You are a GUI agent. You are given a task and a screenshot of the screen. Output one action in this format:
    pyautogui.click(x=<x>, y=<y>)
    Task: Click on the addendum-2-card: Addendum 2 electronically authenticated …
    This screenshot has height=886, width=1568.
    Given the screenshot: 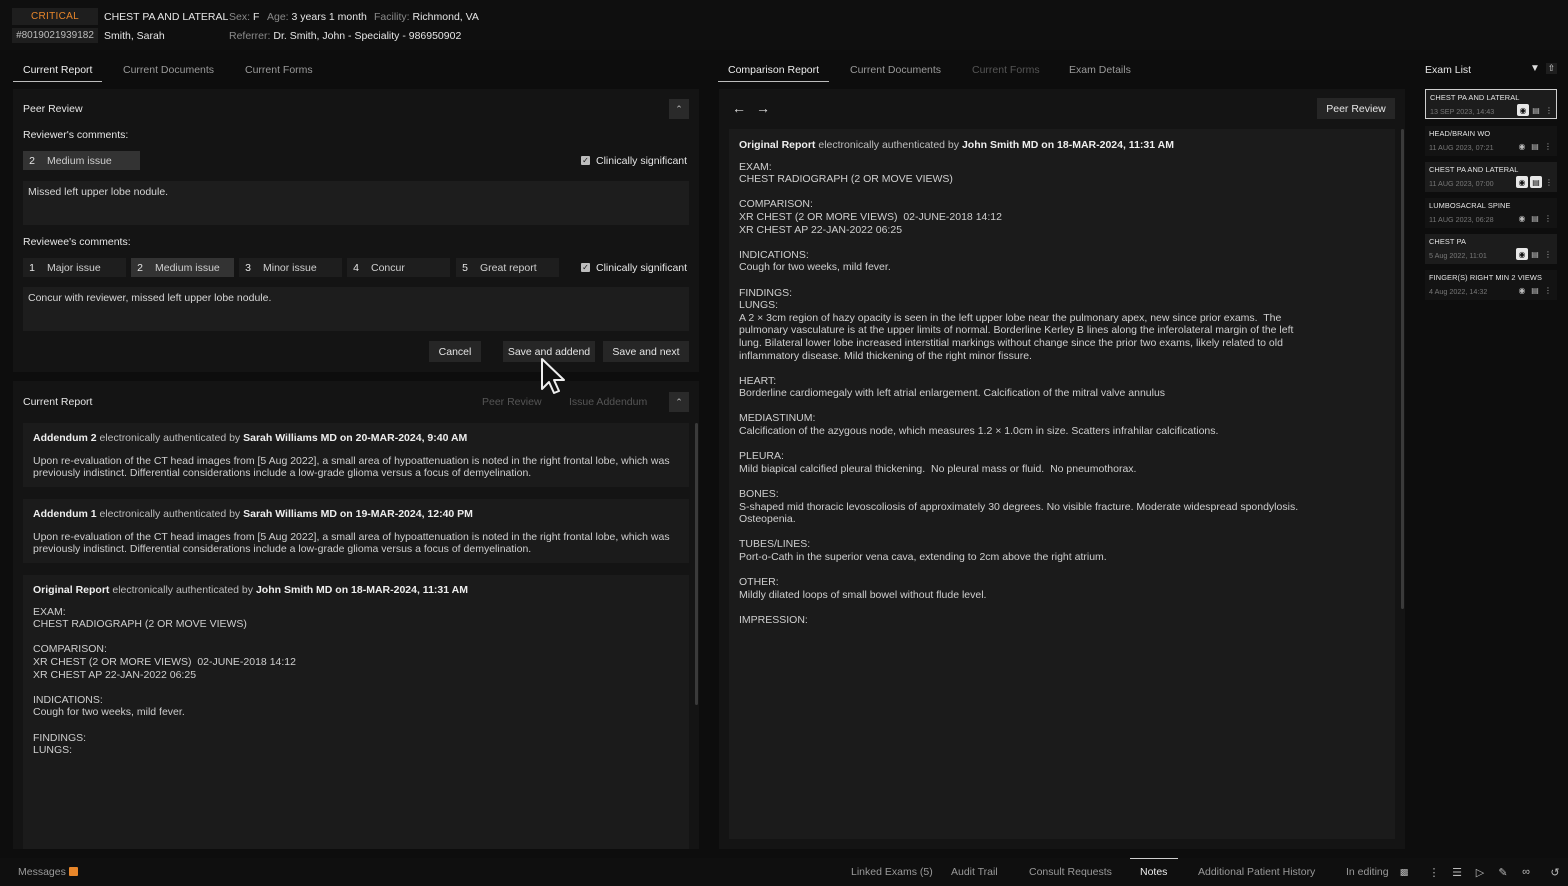 What is the action you would take?
    pyautogui.click(x=356, y=455)
    